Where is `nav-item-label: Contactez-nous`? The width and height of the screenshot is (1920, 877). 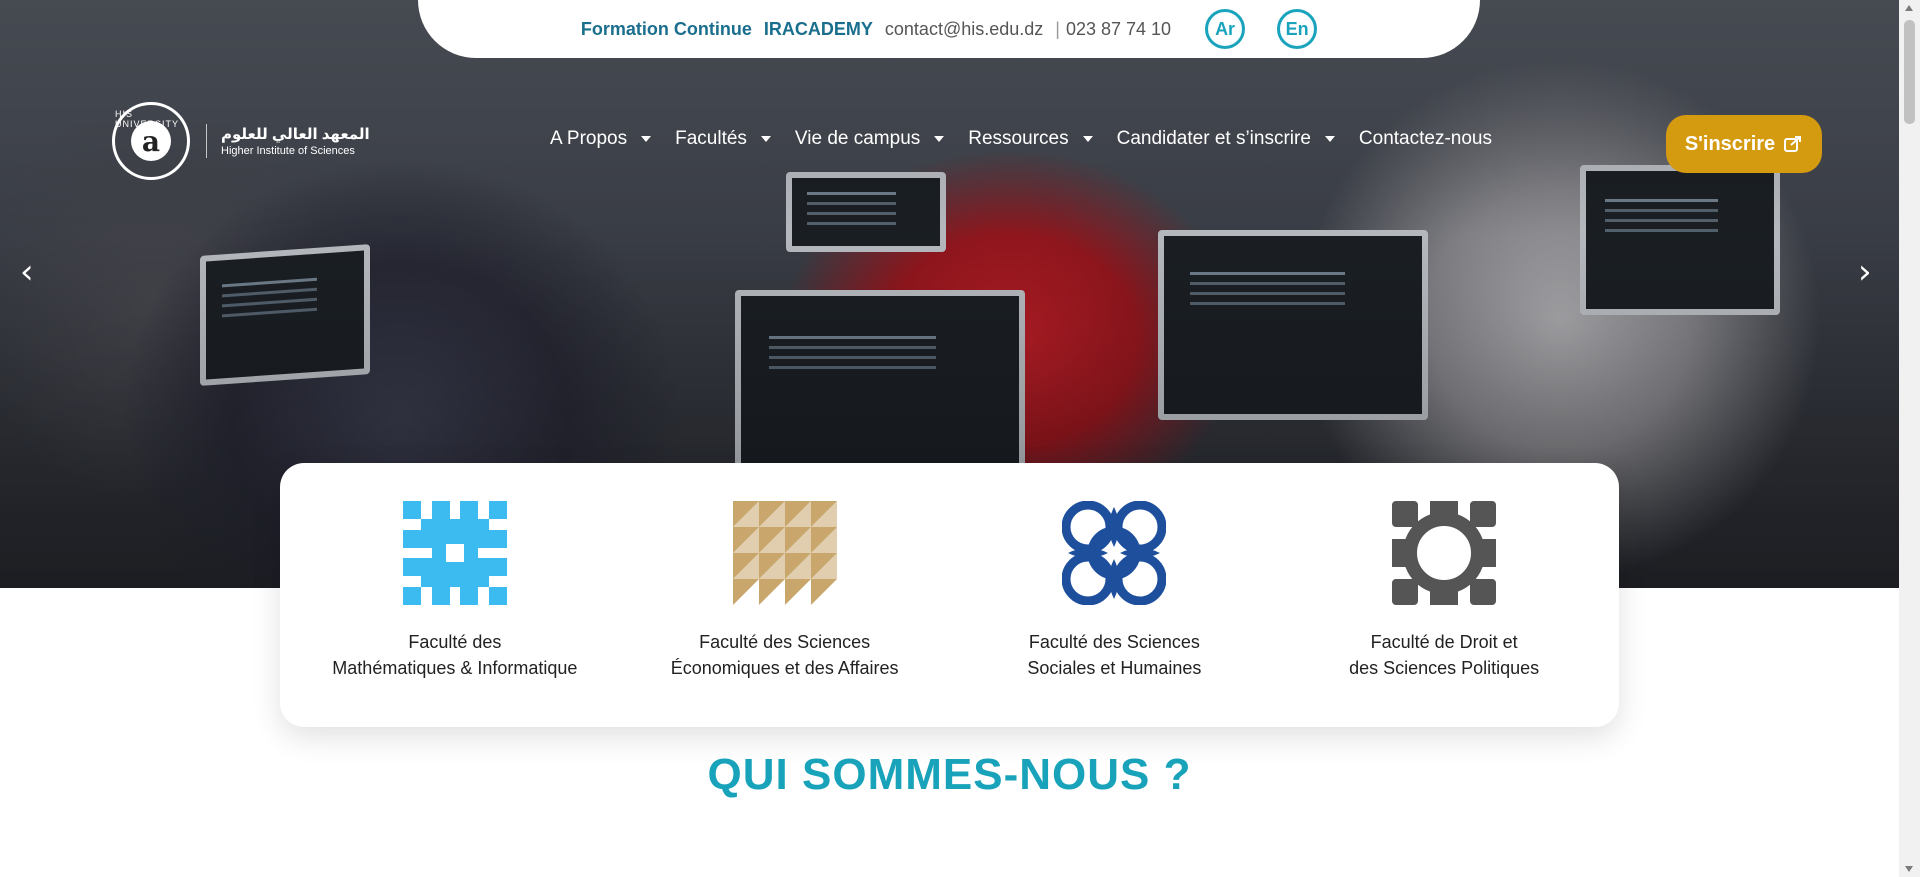
nav-item-label: Contactez-nous is located at coordinates (1425, 138).